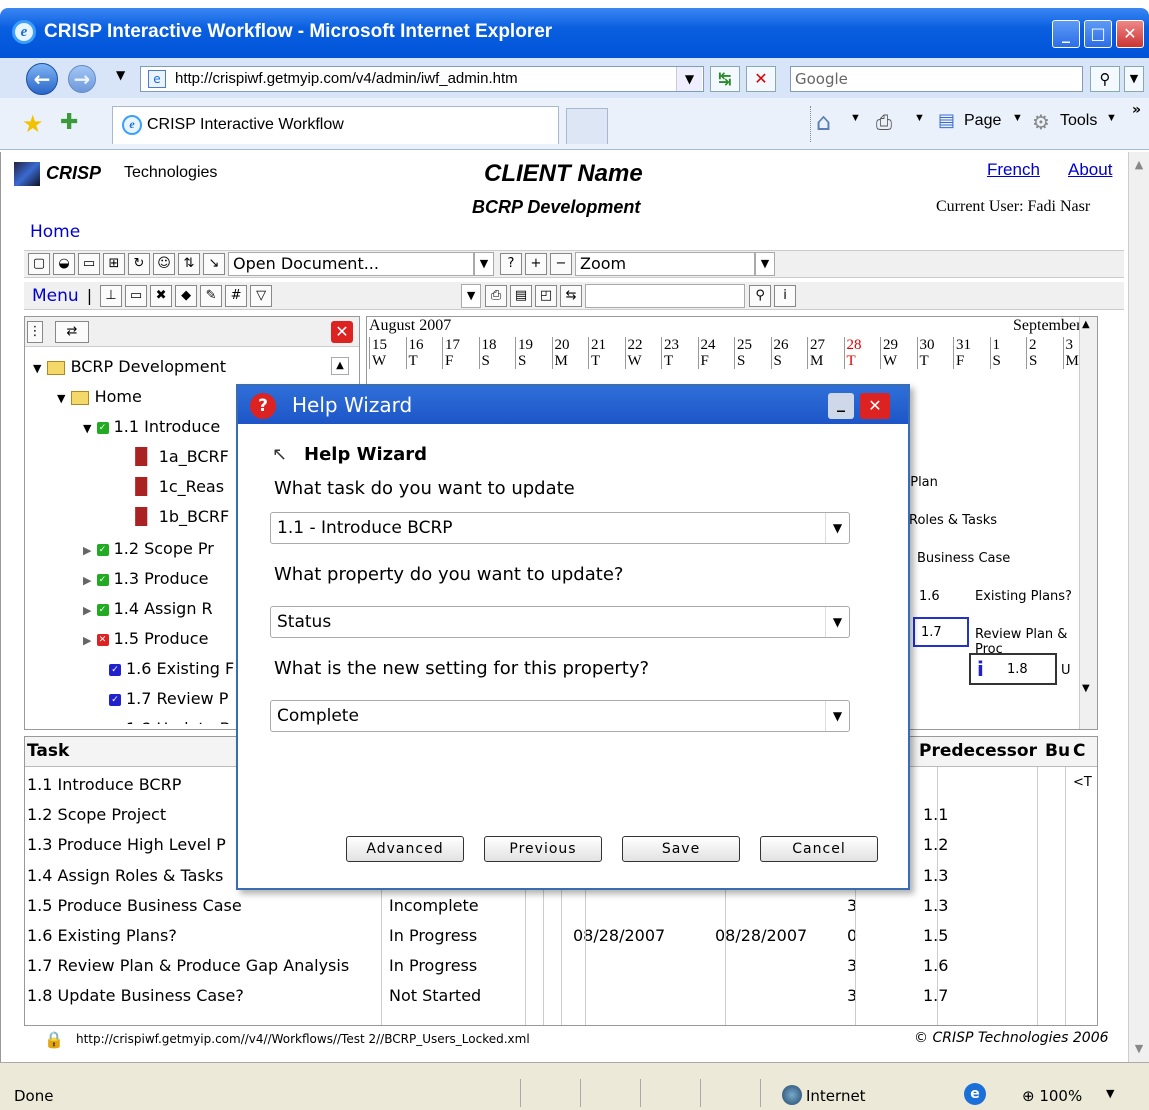  What do you see at coordinates (170, 721) in the screenshot?
I see `tree-item-1-8: ✓ 1.8 Update B` at bounding box center [170, 721].